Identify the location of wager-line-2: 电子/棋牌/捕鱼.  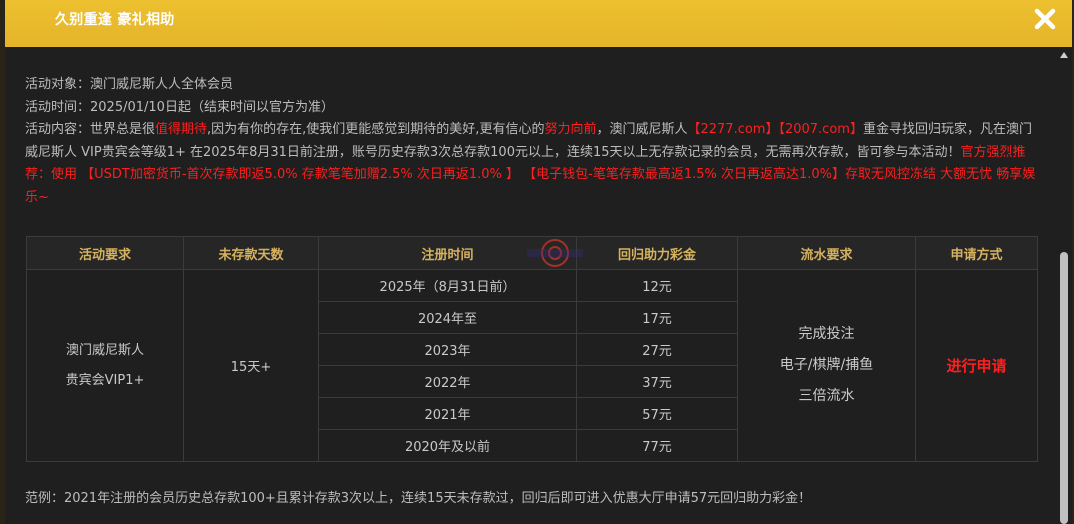
(826, 365).